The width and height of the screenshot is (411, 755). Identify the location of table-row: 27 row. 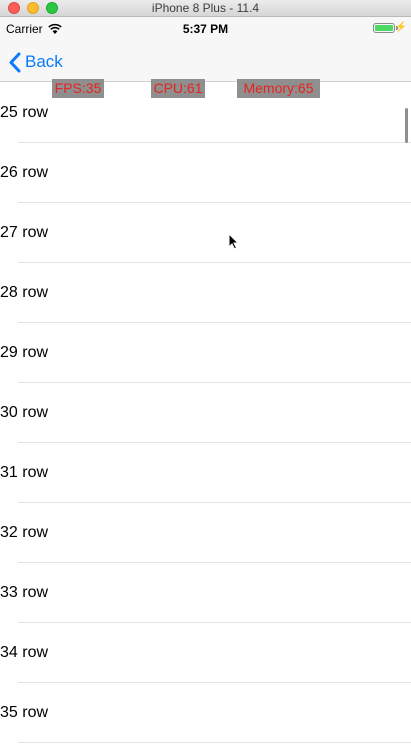
(205, 233).